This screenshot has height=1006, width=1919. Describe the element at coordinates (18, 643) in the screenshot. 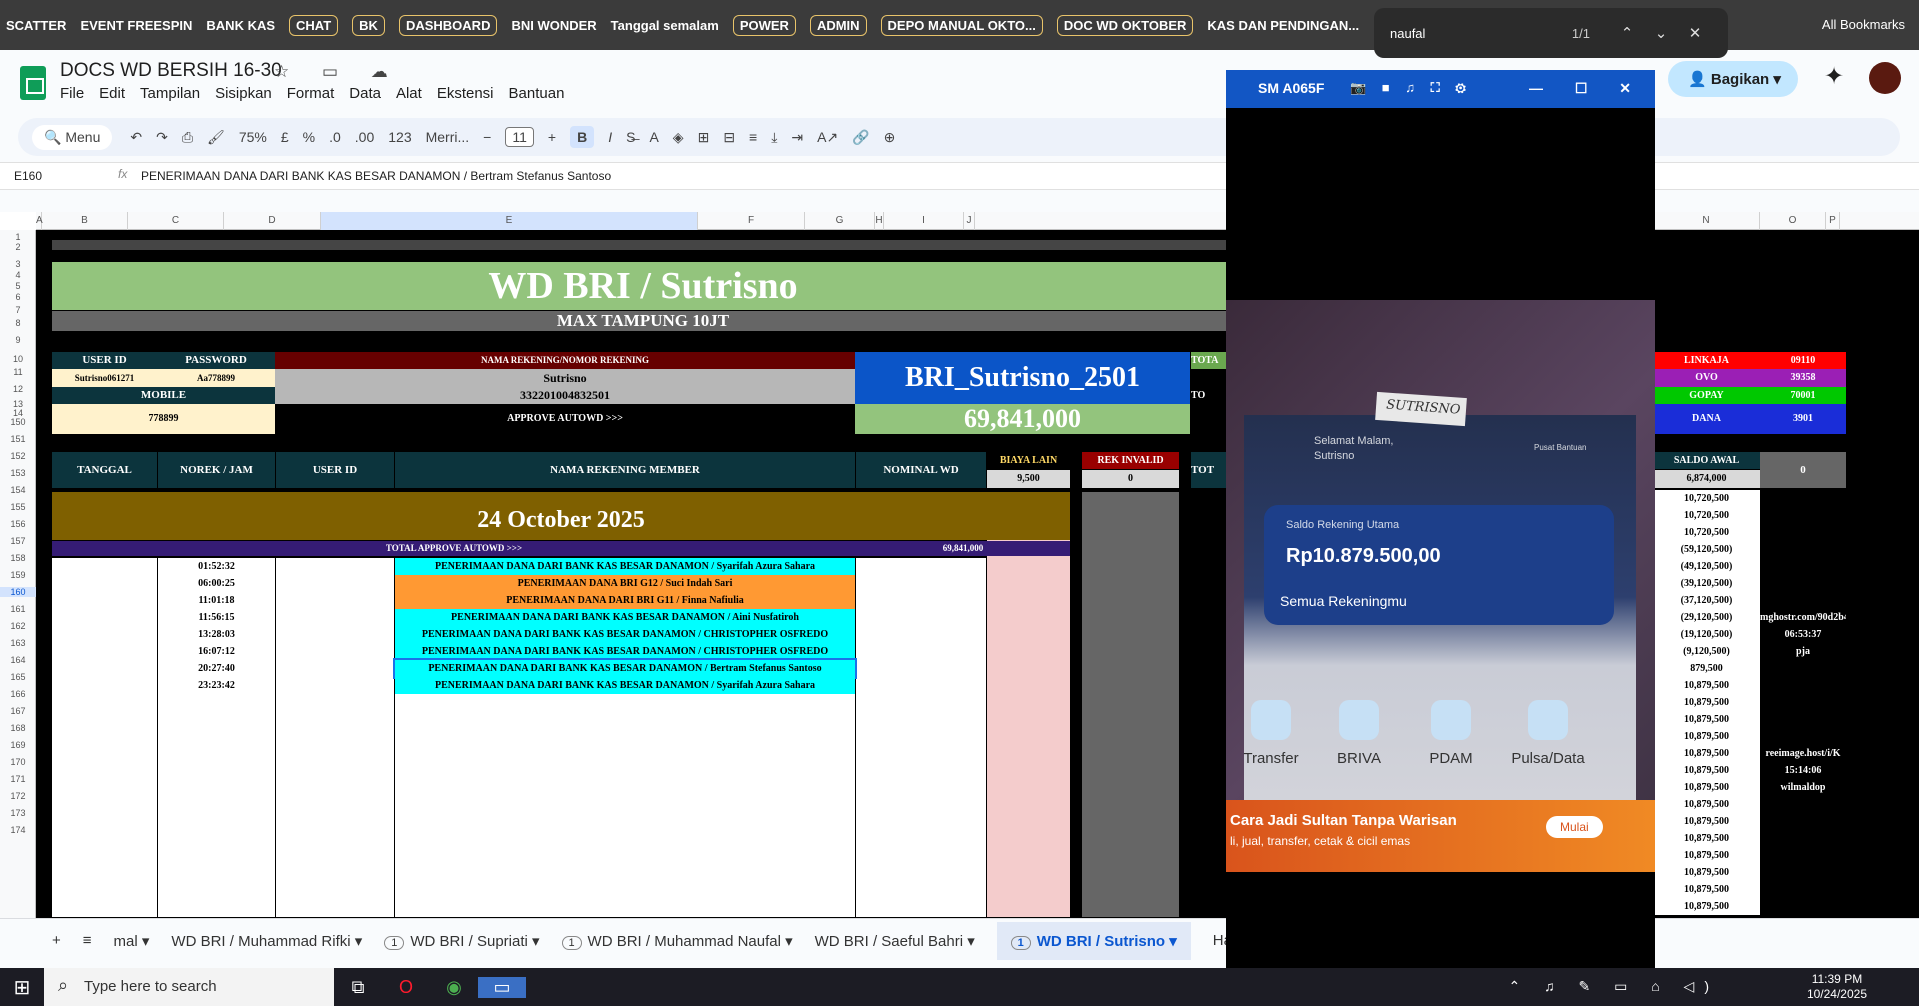

I see `row-header: 163` at that location.